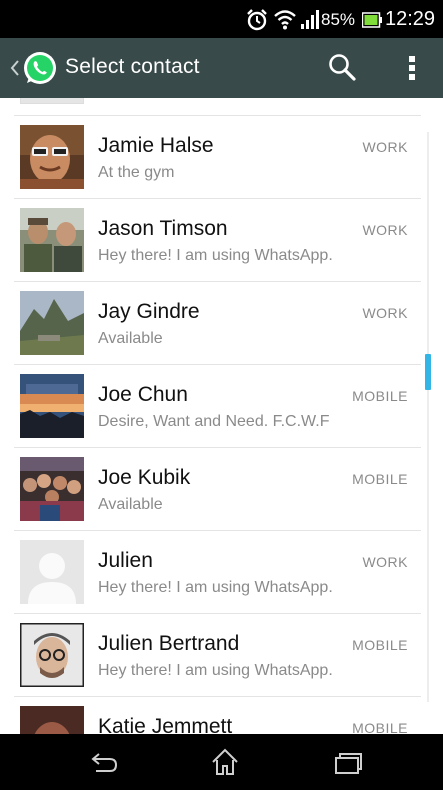 The image size is (443, 790). I want to click on contact-row-katie-jemmett: Katie Jemmett MOBILE, so click(221, 715).